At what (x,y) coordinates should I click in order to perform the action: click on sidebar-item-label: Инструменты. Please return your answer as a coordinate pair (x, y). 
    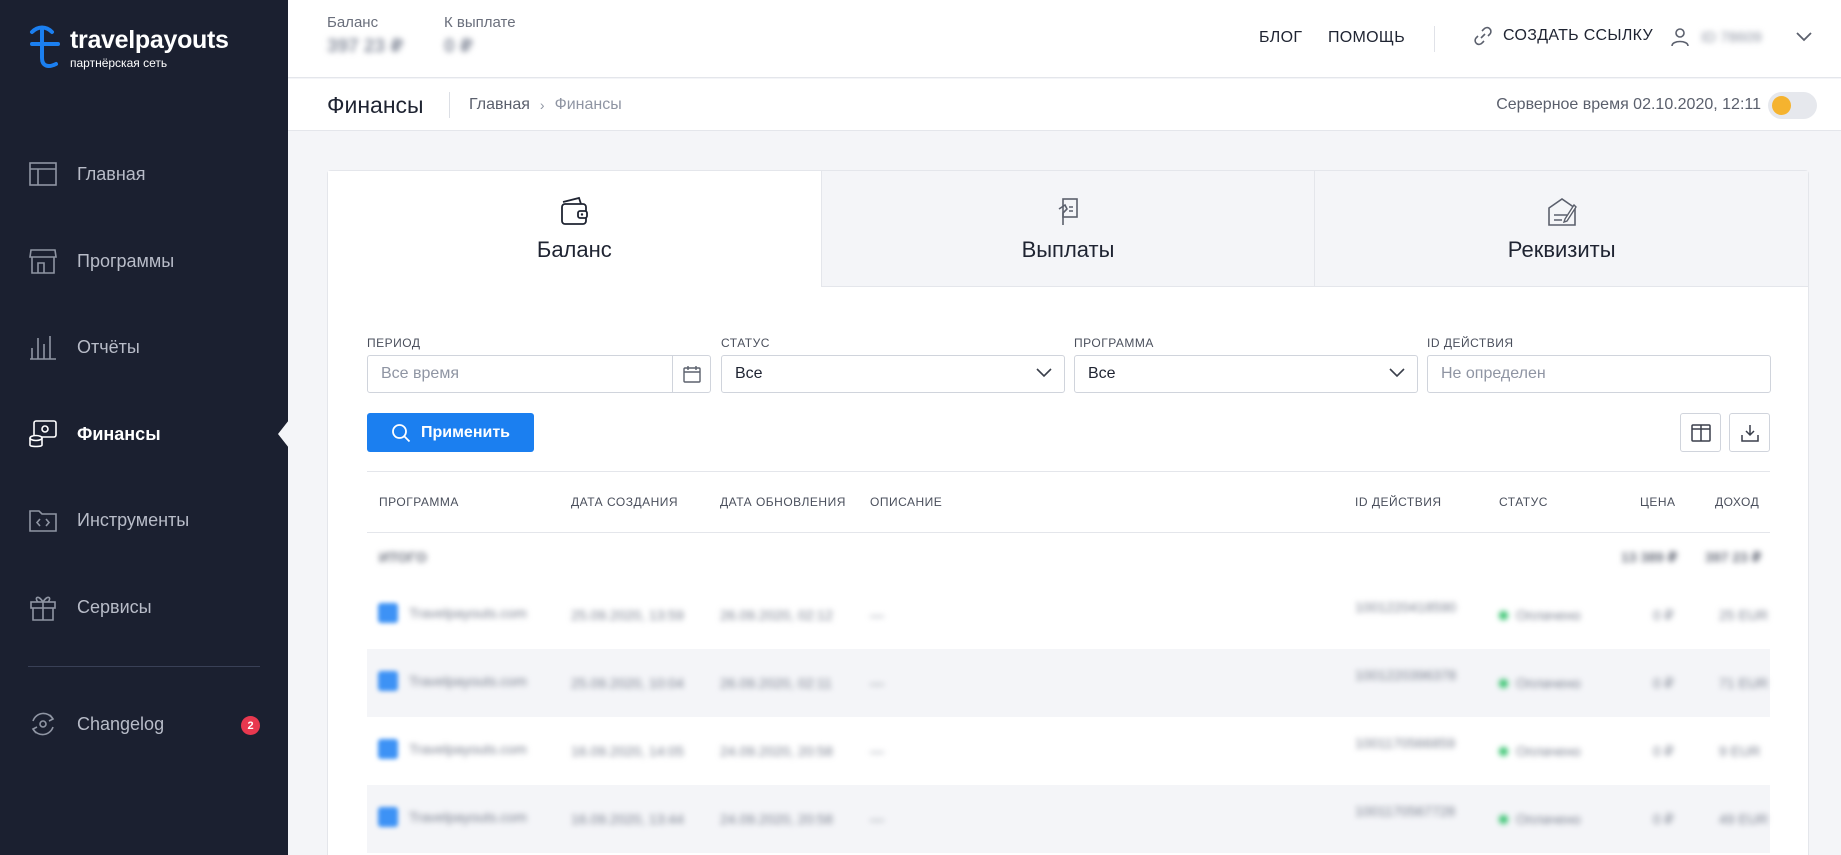
    Looking at the image, I should click on (133, 519).